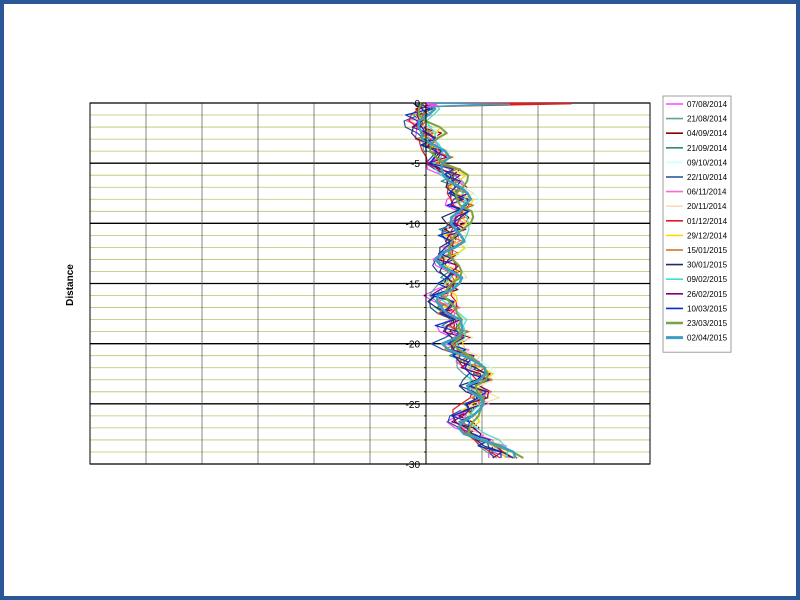 The image size is (800, 600). Describe the element at coordinates (415, 164) in the screenshot. I see `y-tick-label: -5` at that location.